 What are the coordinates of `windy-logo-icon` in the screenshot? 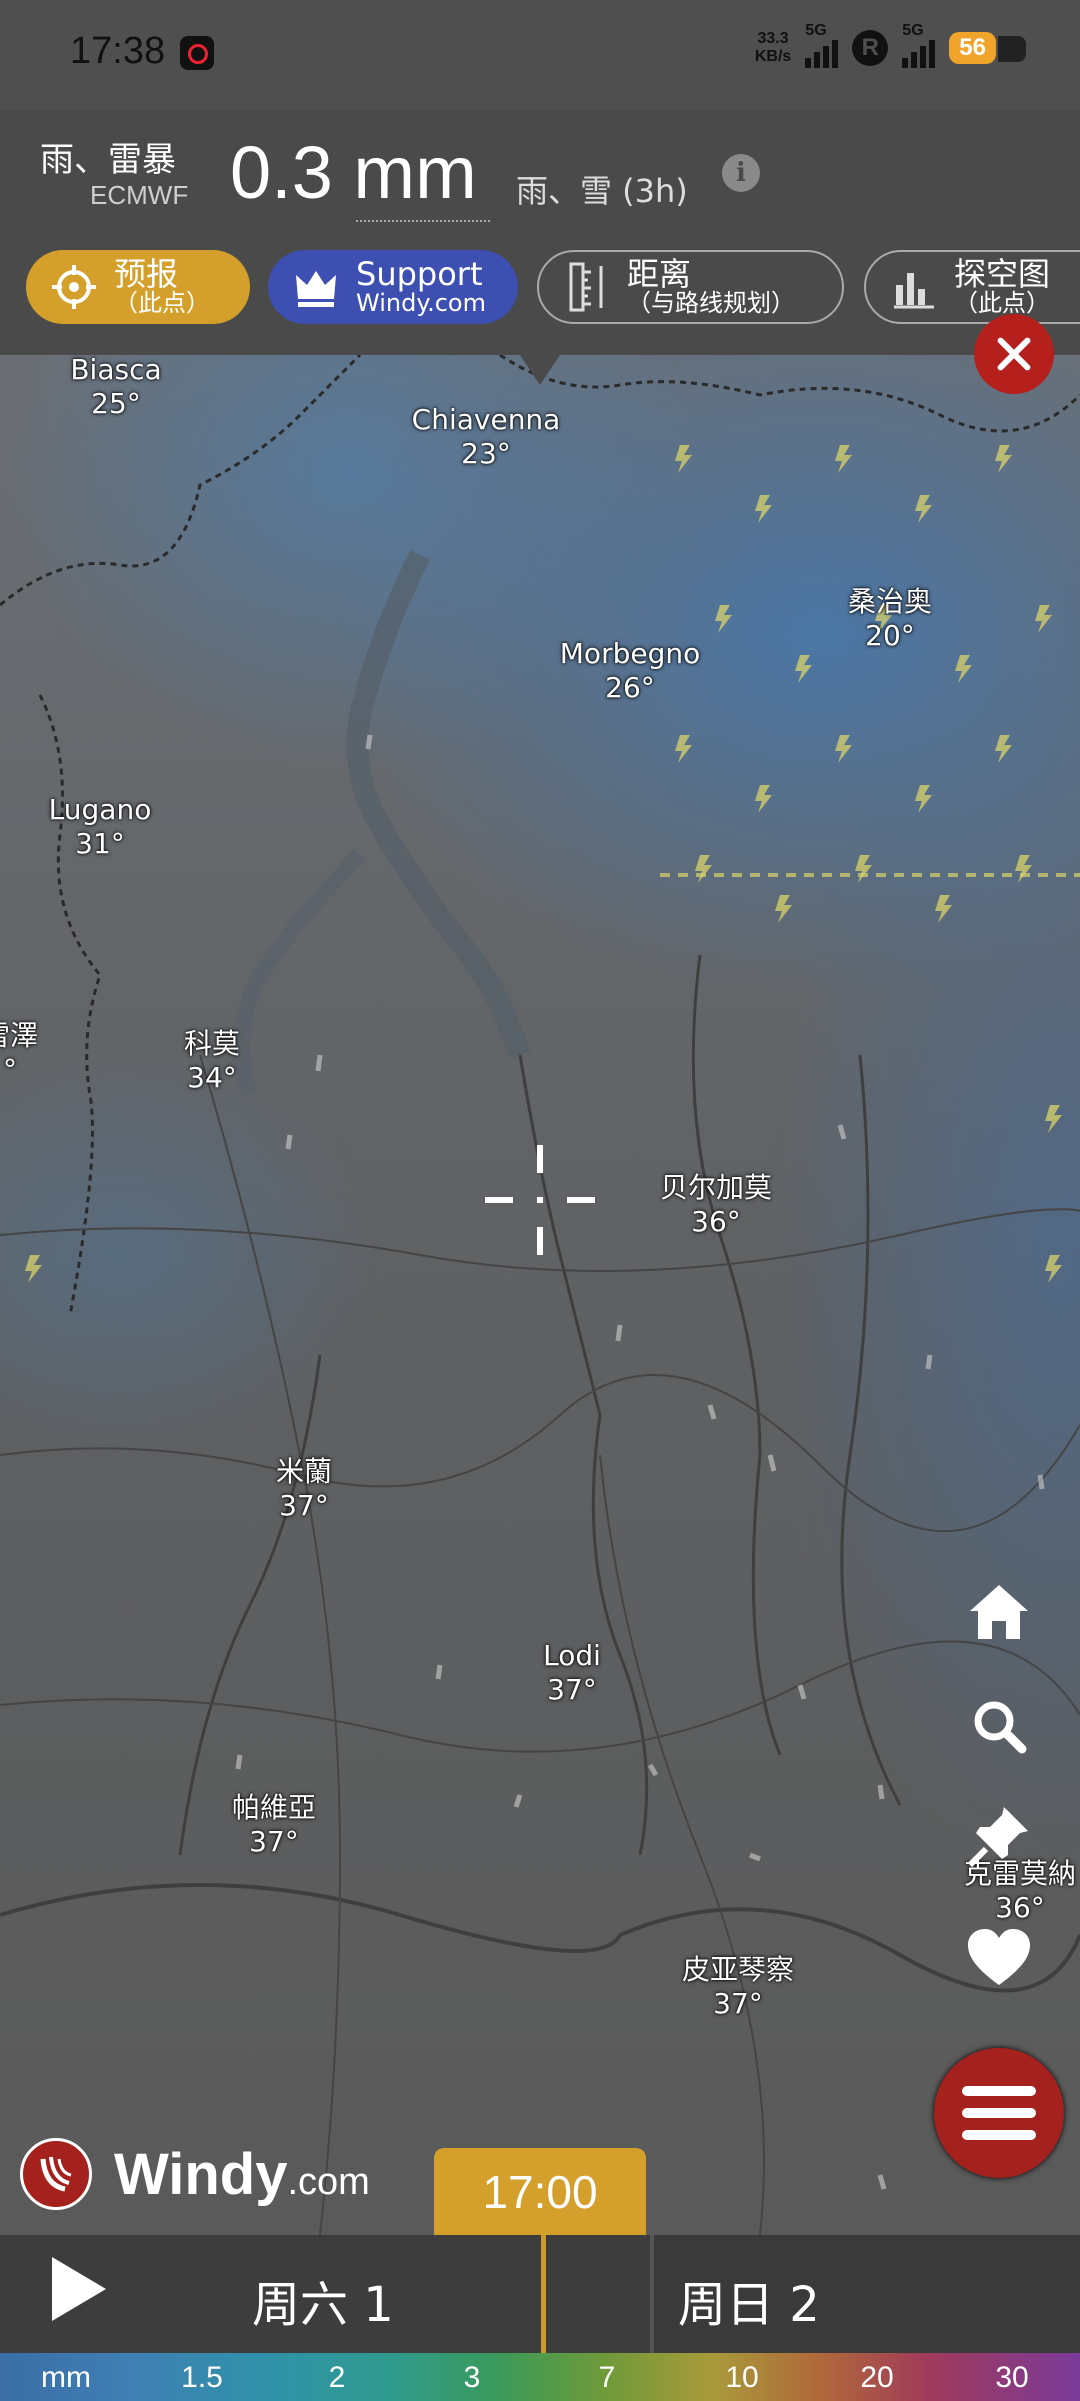 It's located at (56, 2174).